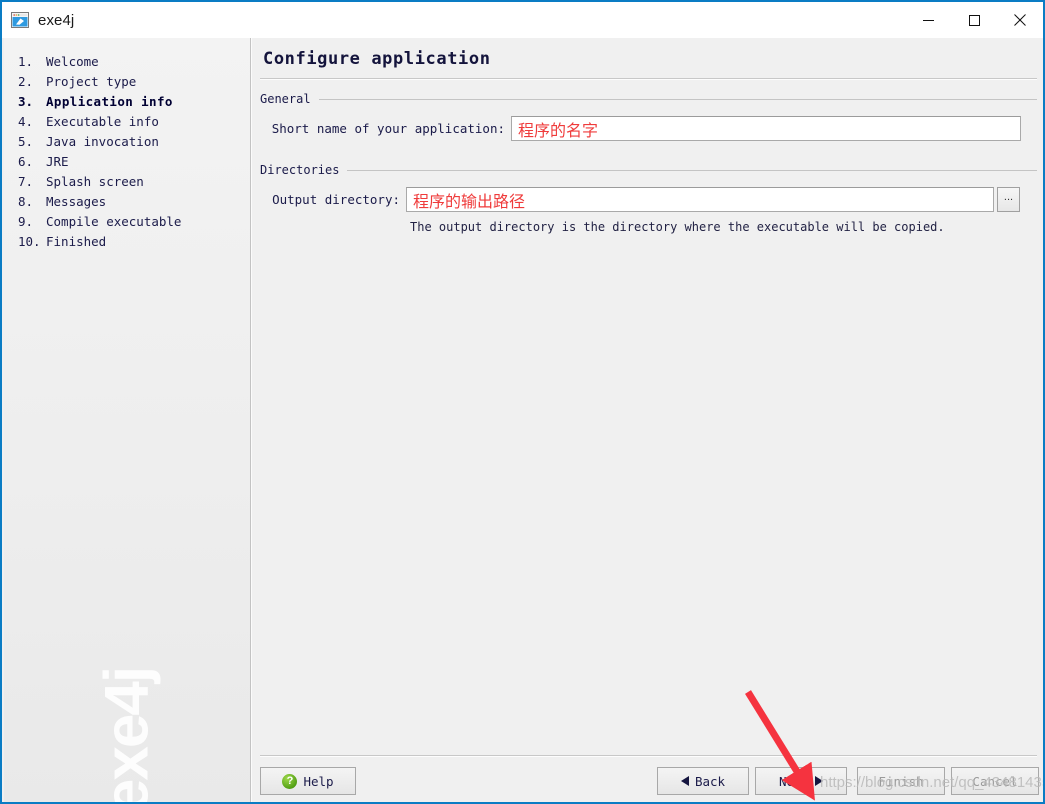 This screenshot has height=804, width=1045. I want to click on cancel-button: Cancel, so click(995, 781).